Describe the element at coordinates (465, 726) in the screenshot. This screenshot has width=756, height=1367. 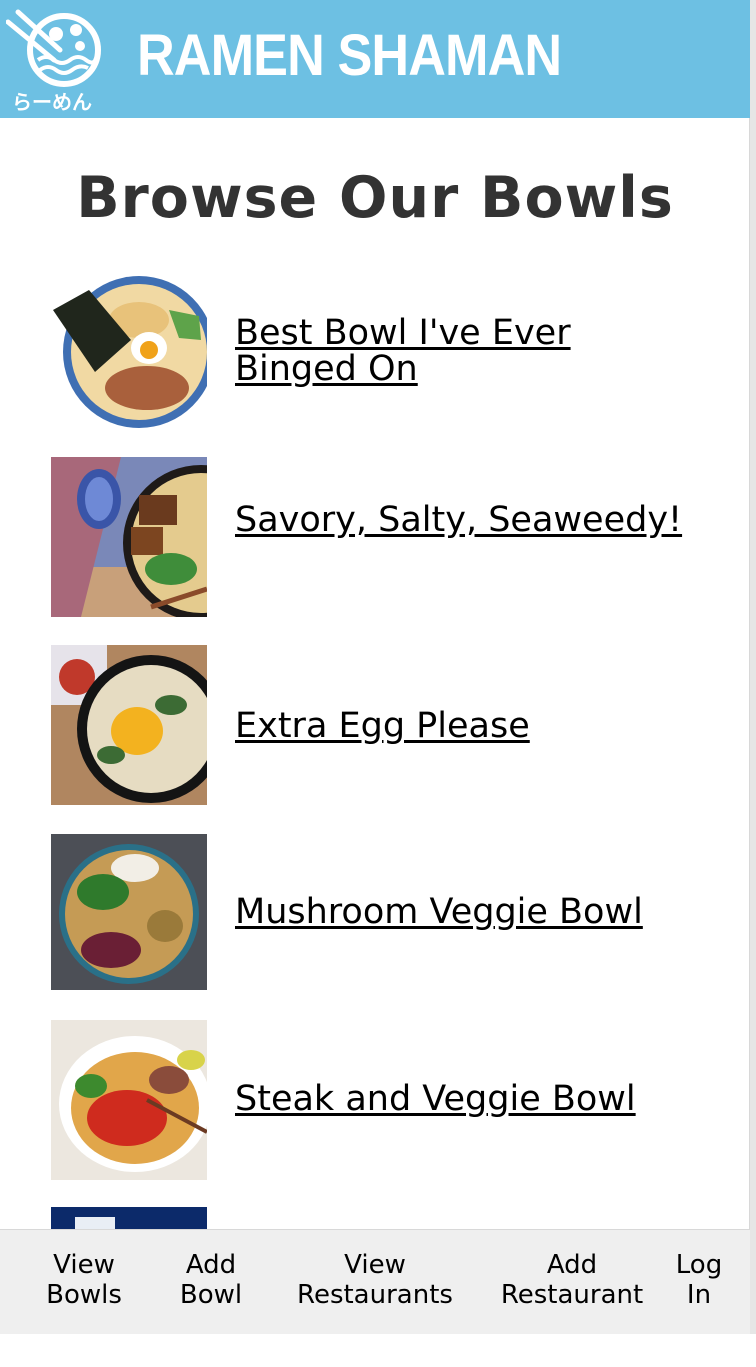
I see `bowl-link: Extra Egg Please` at that location.